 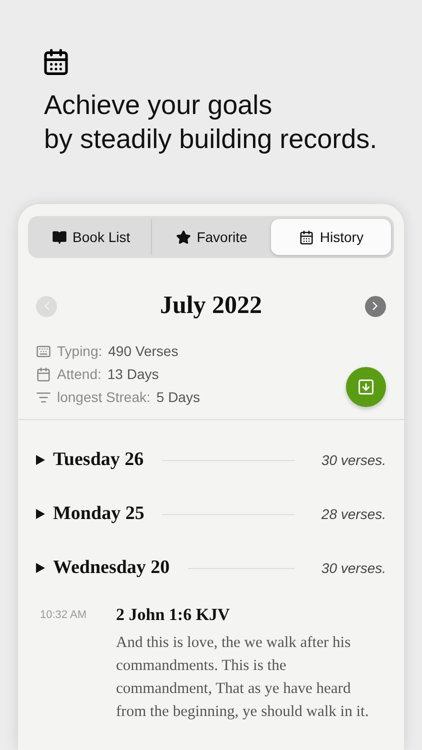 I want to click on tab: History, so click(x=331, y=237).